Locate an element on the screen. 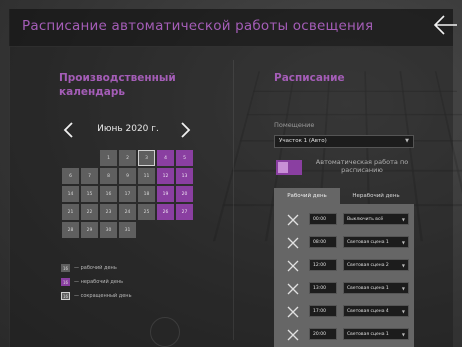  calendar-day: 4 is located at coordinates (165, 158).